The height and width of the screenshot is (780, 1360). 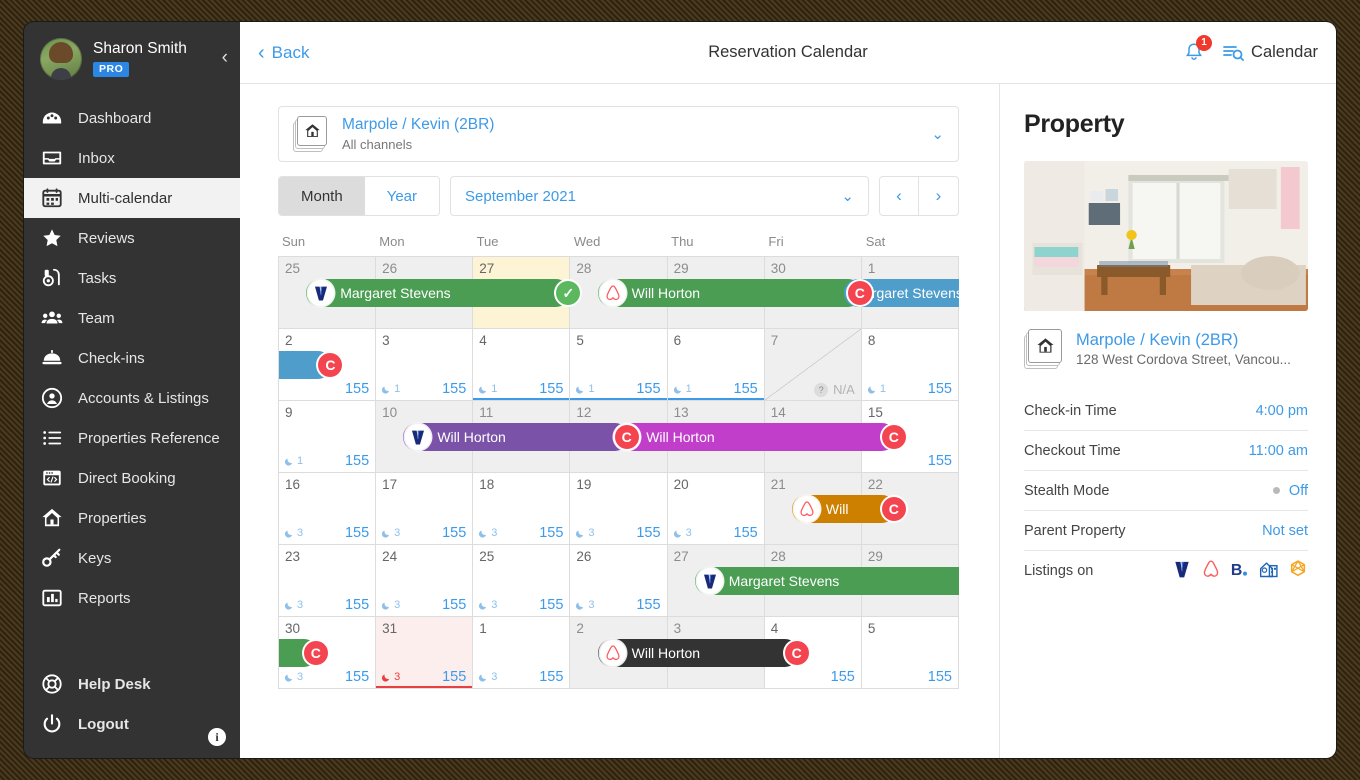 What do you see at coordinates (283, 53) in the screenshot?
I see `back-button: ‹ Back` at bounding box center [283, 53].